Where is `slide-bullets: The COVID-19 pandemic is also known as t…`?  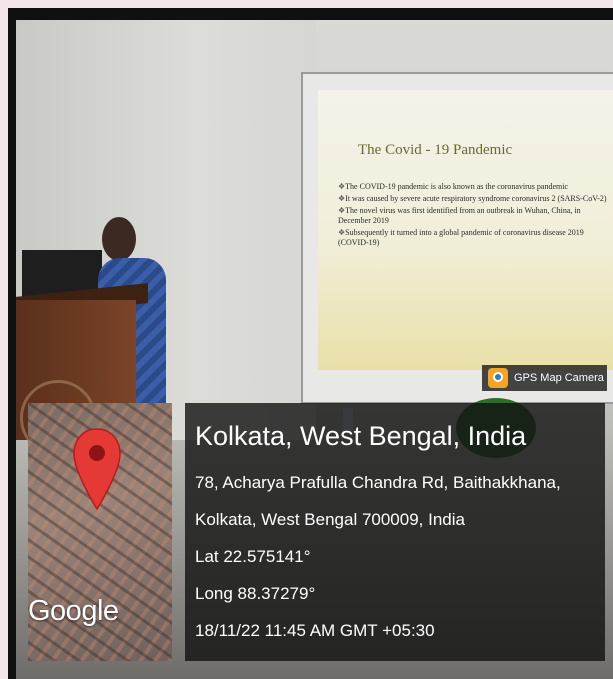
slide-bullets: The COVID-19 pandemic is also known as t… is located at coordinates (473, 216).